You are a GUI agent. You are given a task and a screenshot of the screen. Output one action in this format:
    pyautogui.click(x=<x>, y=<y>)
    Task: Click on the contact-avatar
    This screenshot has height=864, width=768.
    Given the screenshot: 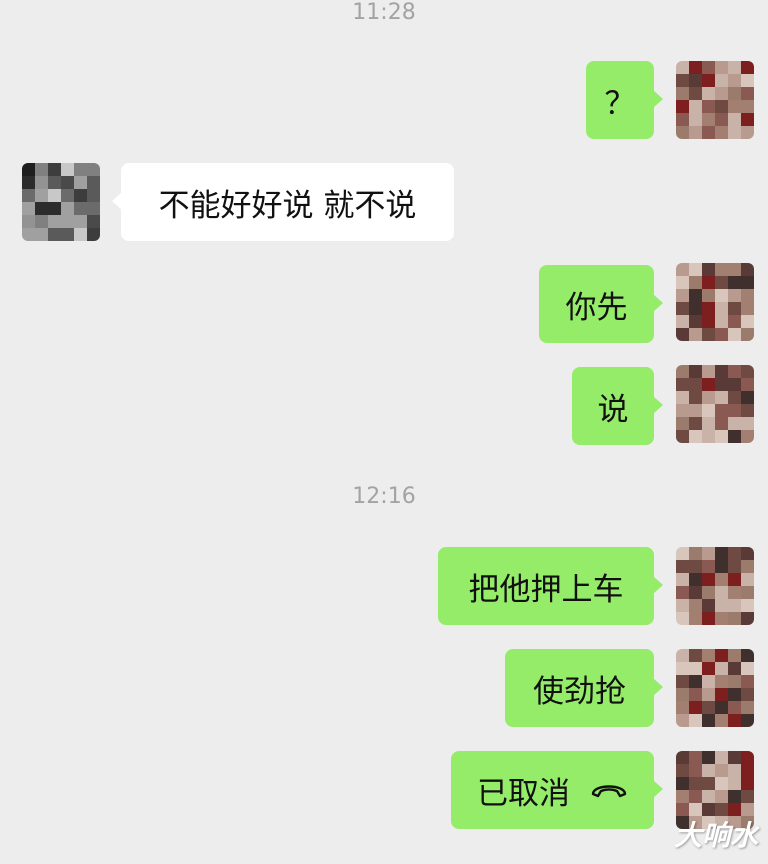 What is the action you would take?
    pyautogui.click(x=61, y=202)
    